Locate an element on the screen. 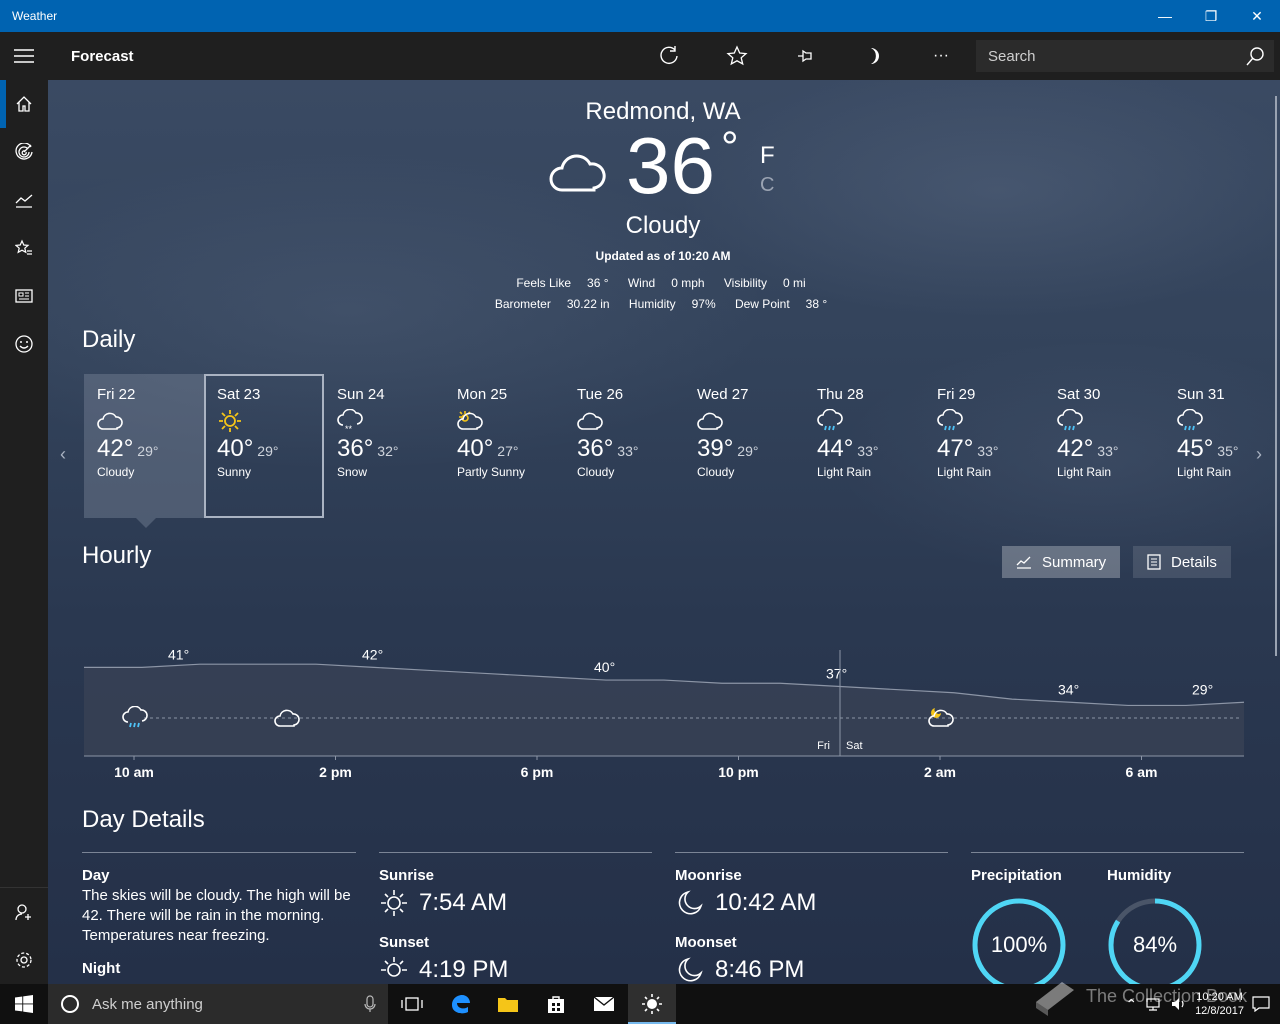 This screenshot has height=1024, width=1280. side-navigation-bottom is located at coordinates (24, 935).